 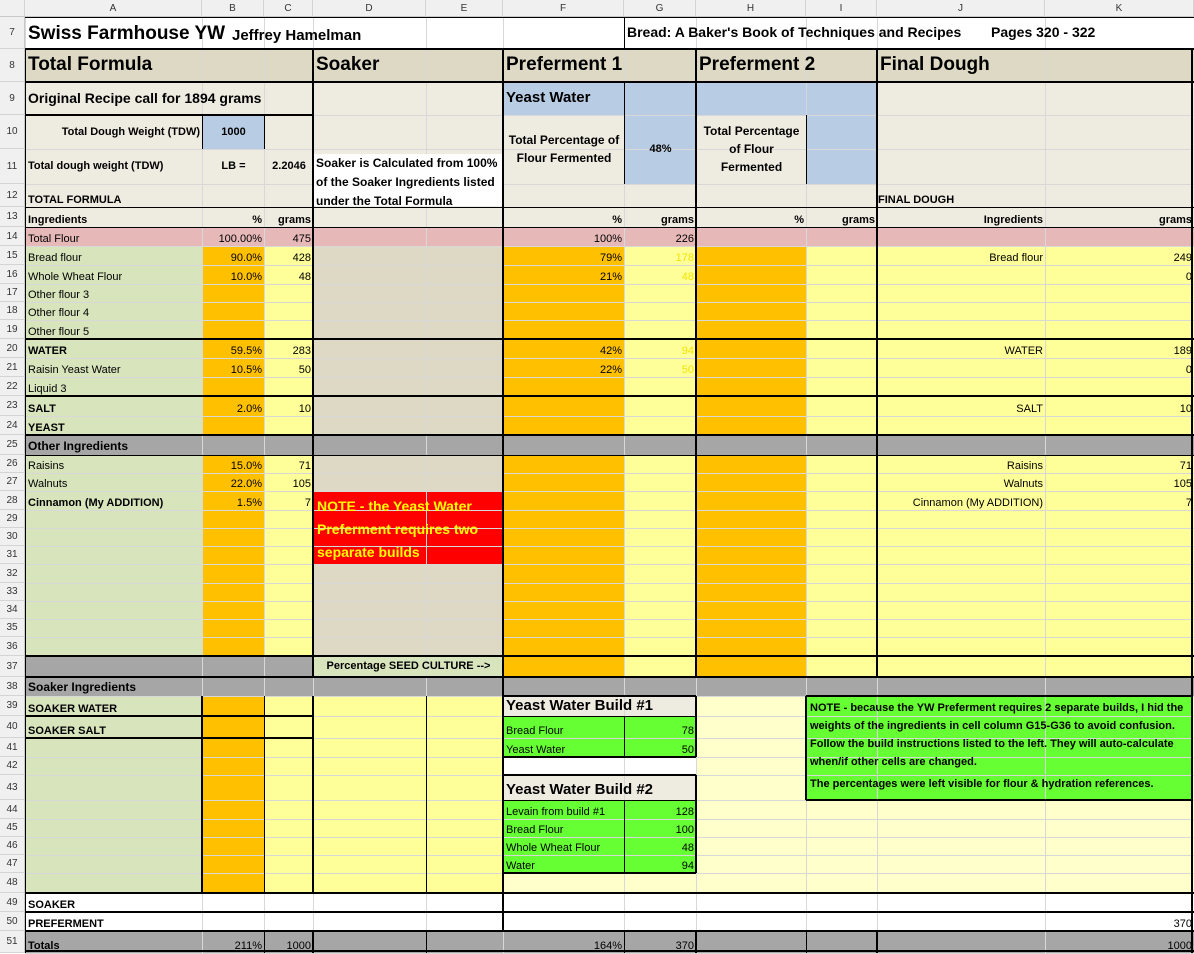 I want to click on ingredient-grams: 50, so click(x=288, y=367).